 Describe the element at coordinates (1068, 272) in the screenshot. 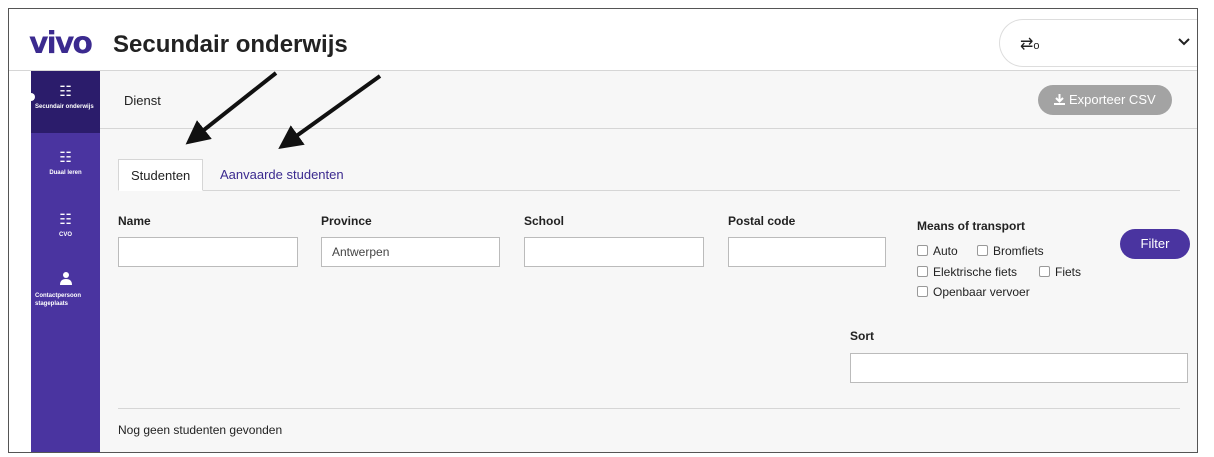

I see `checkbox-label: Fiets` at that location.